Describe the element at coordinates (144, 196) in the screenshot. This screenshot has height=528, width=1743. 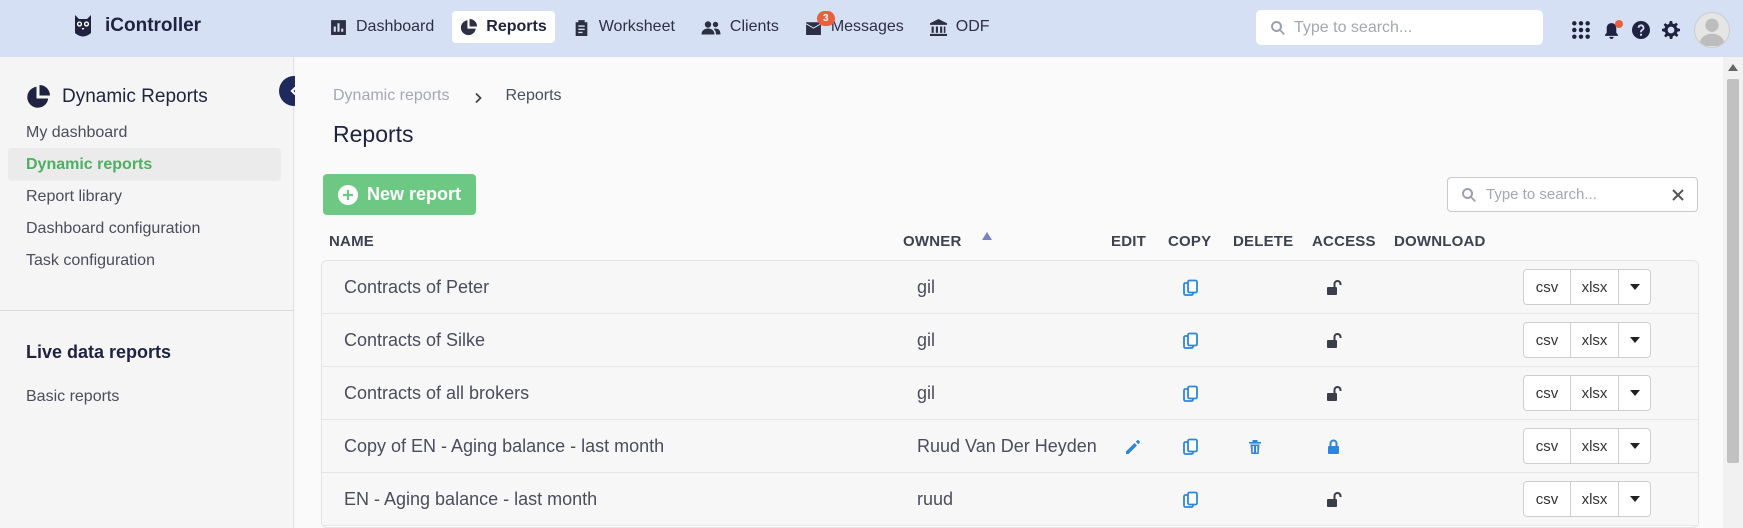
I see `sidebar-item-report-library: Report library` at that location.